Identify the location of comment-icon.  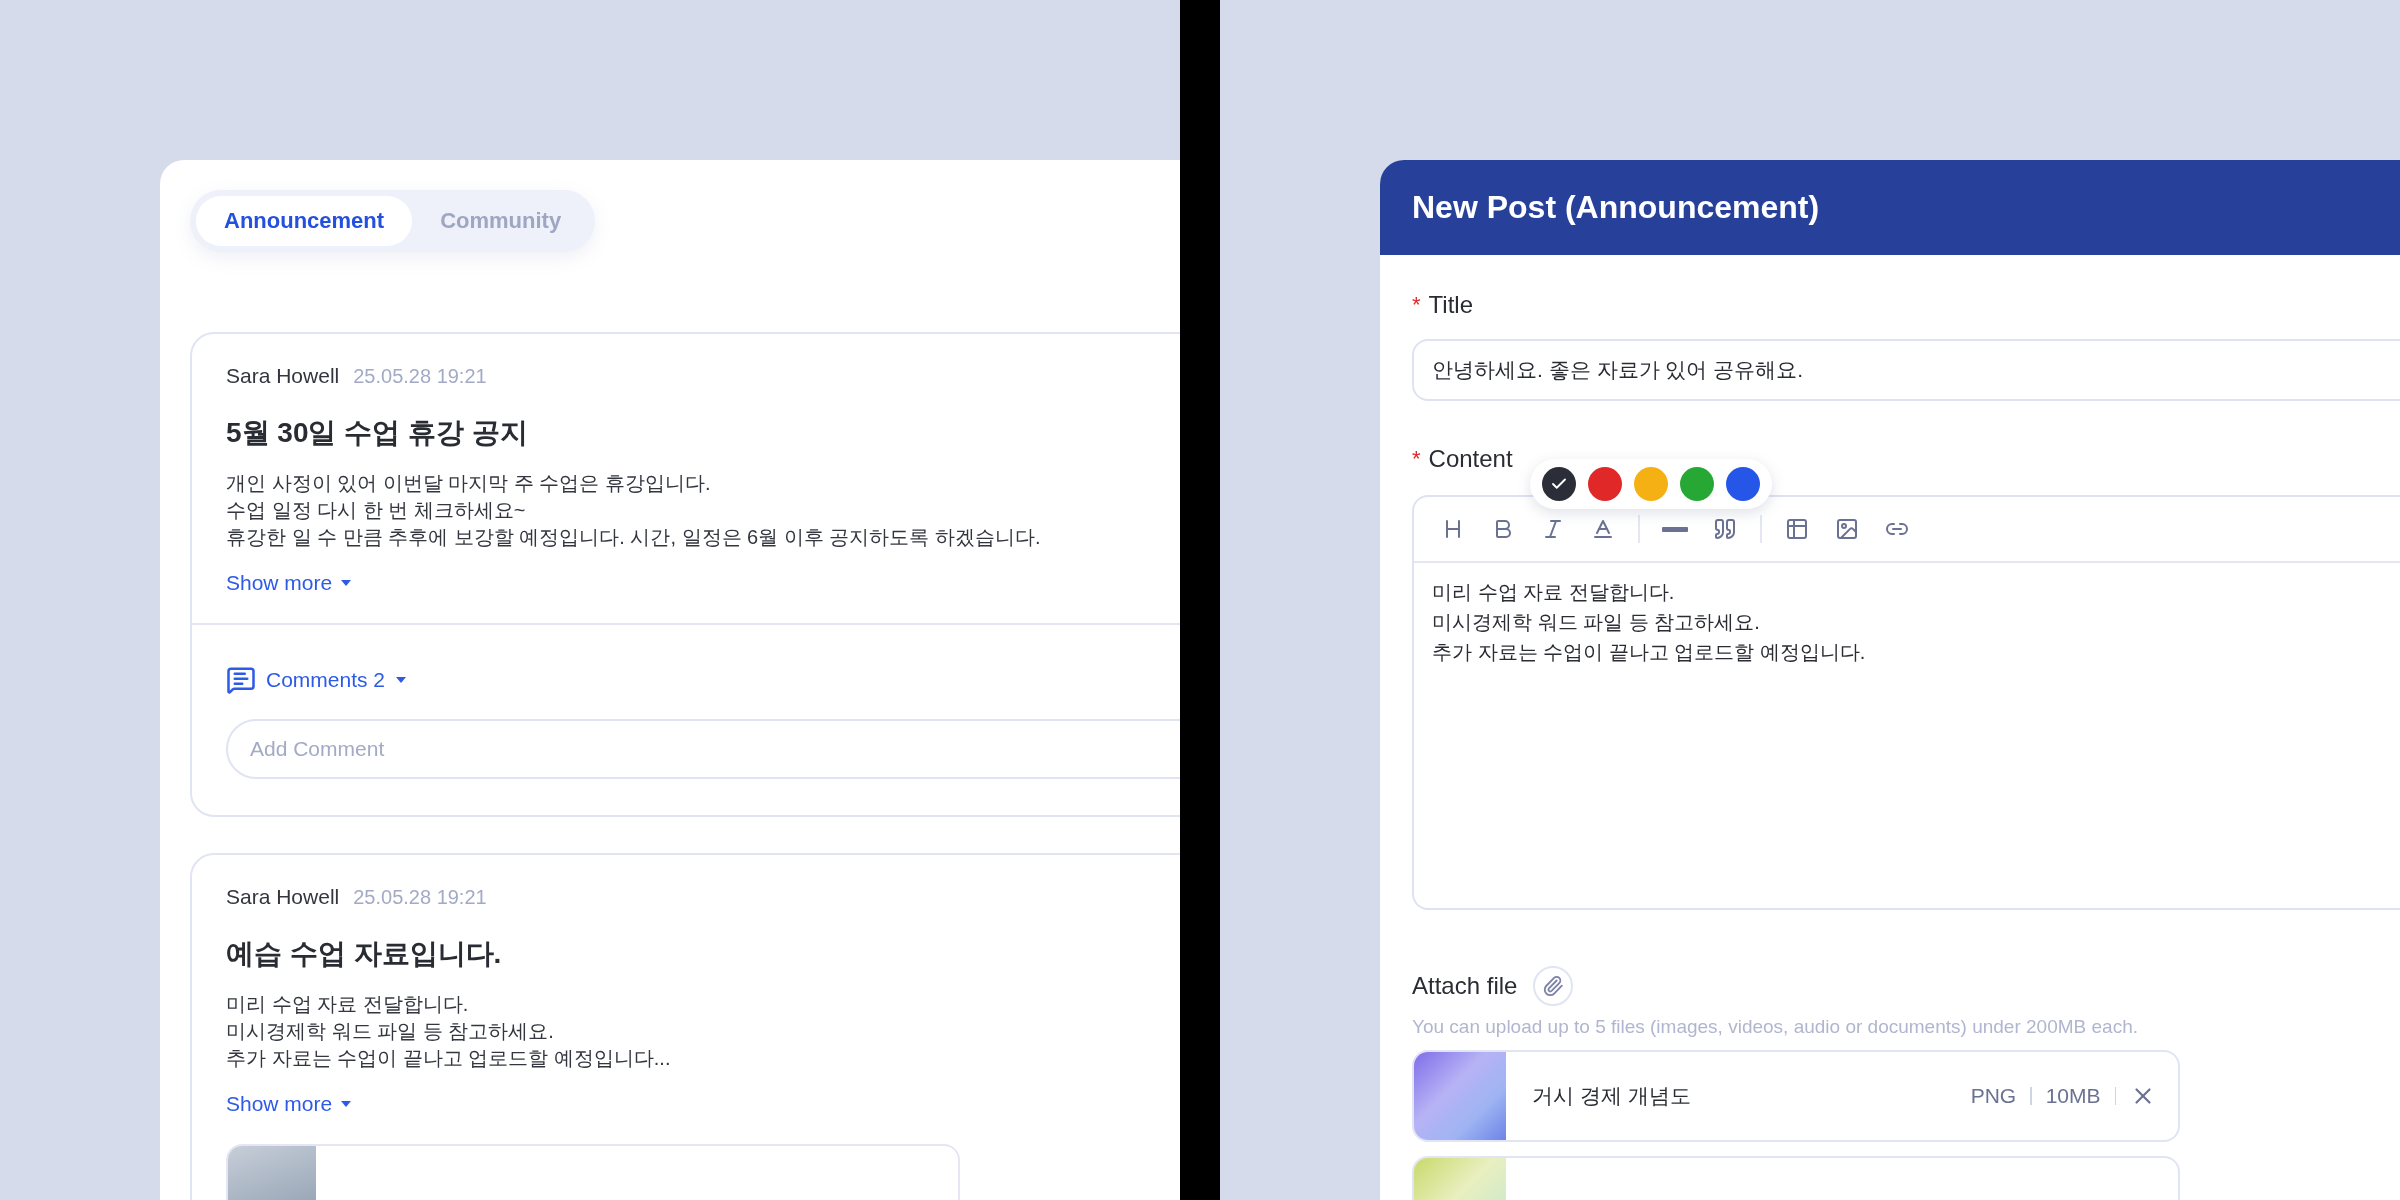
(241, 680).